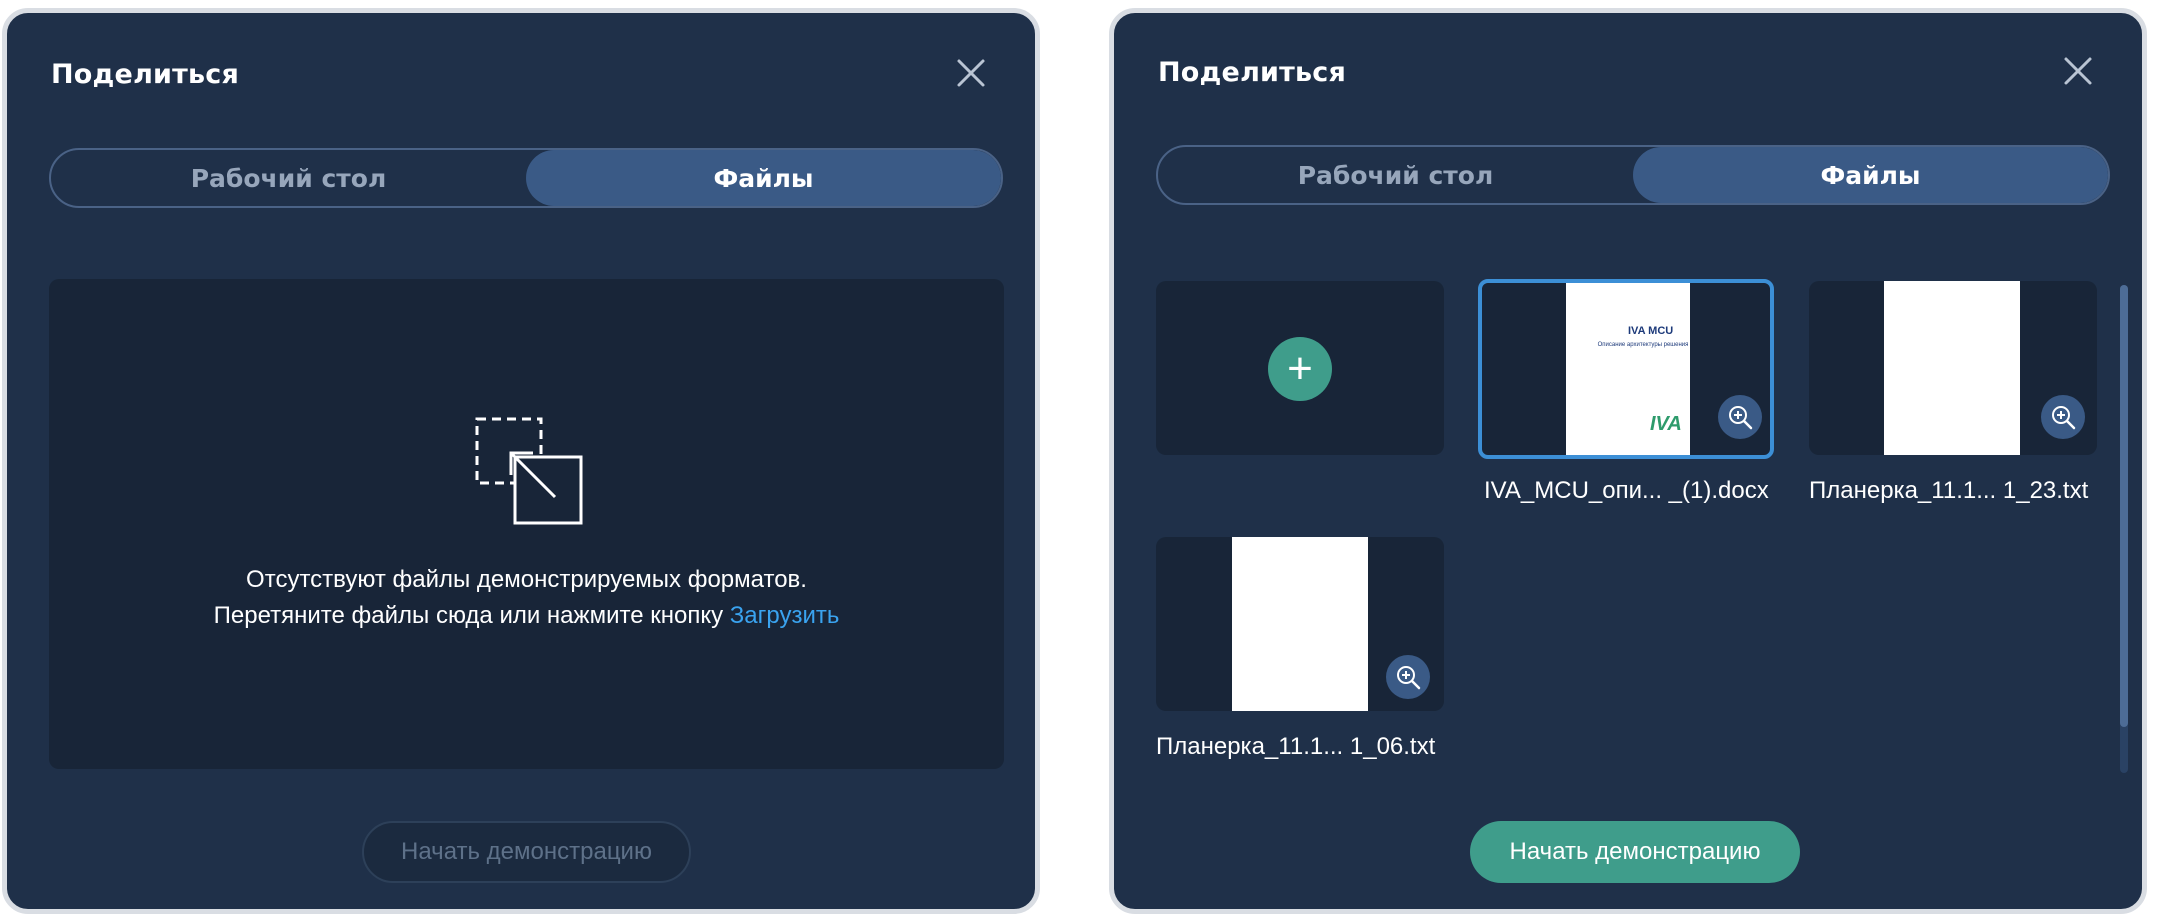 This screenshot has width=2161, height=924. I want to click on drag-hint-text: Перетяните файлы сюда или нажмите кнопку, so click(468, 615).